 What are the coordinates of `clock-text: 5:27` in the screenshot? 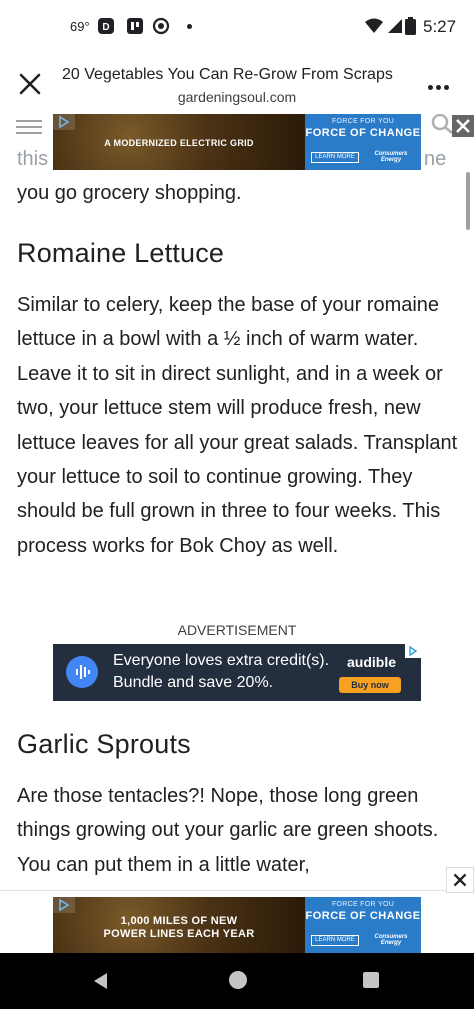 It's located at (440, 26).